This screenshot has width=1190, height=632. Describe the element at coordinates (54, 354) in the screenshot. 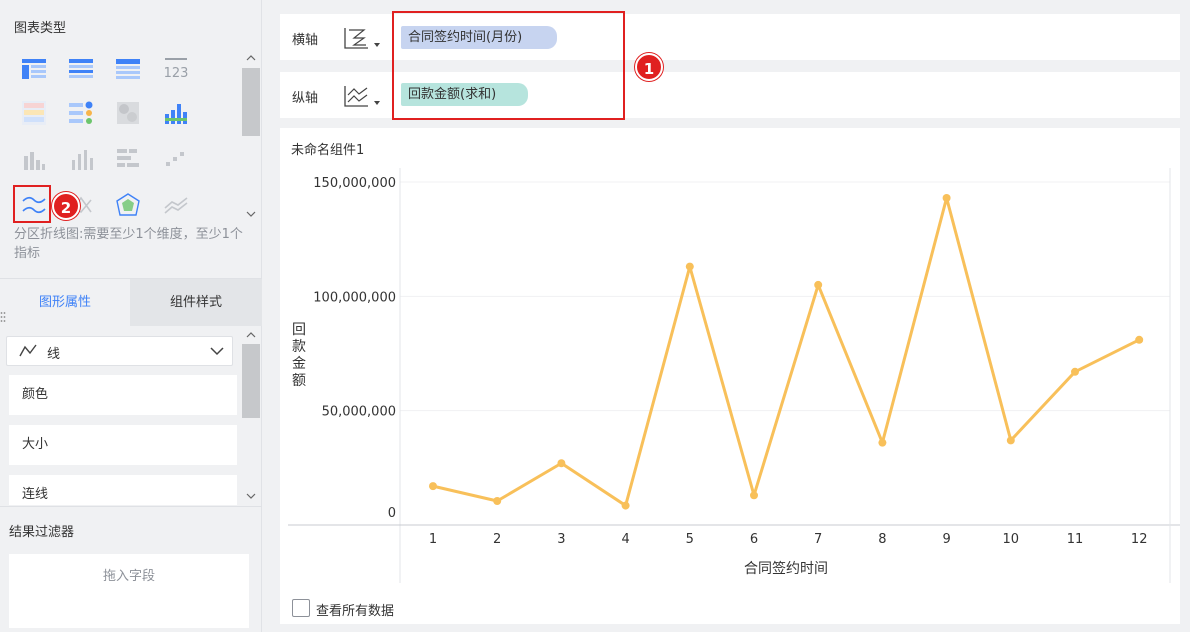

I see `mark-type-label: 线` at that location.